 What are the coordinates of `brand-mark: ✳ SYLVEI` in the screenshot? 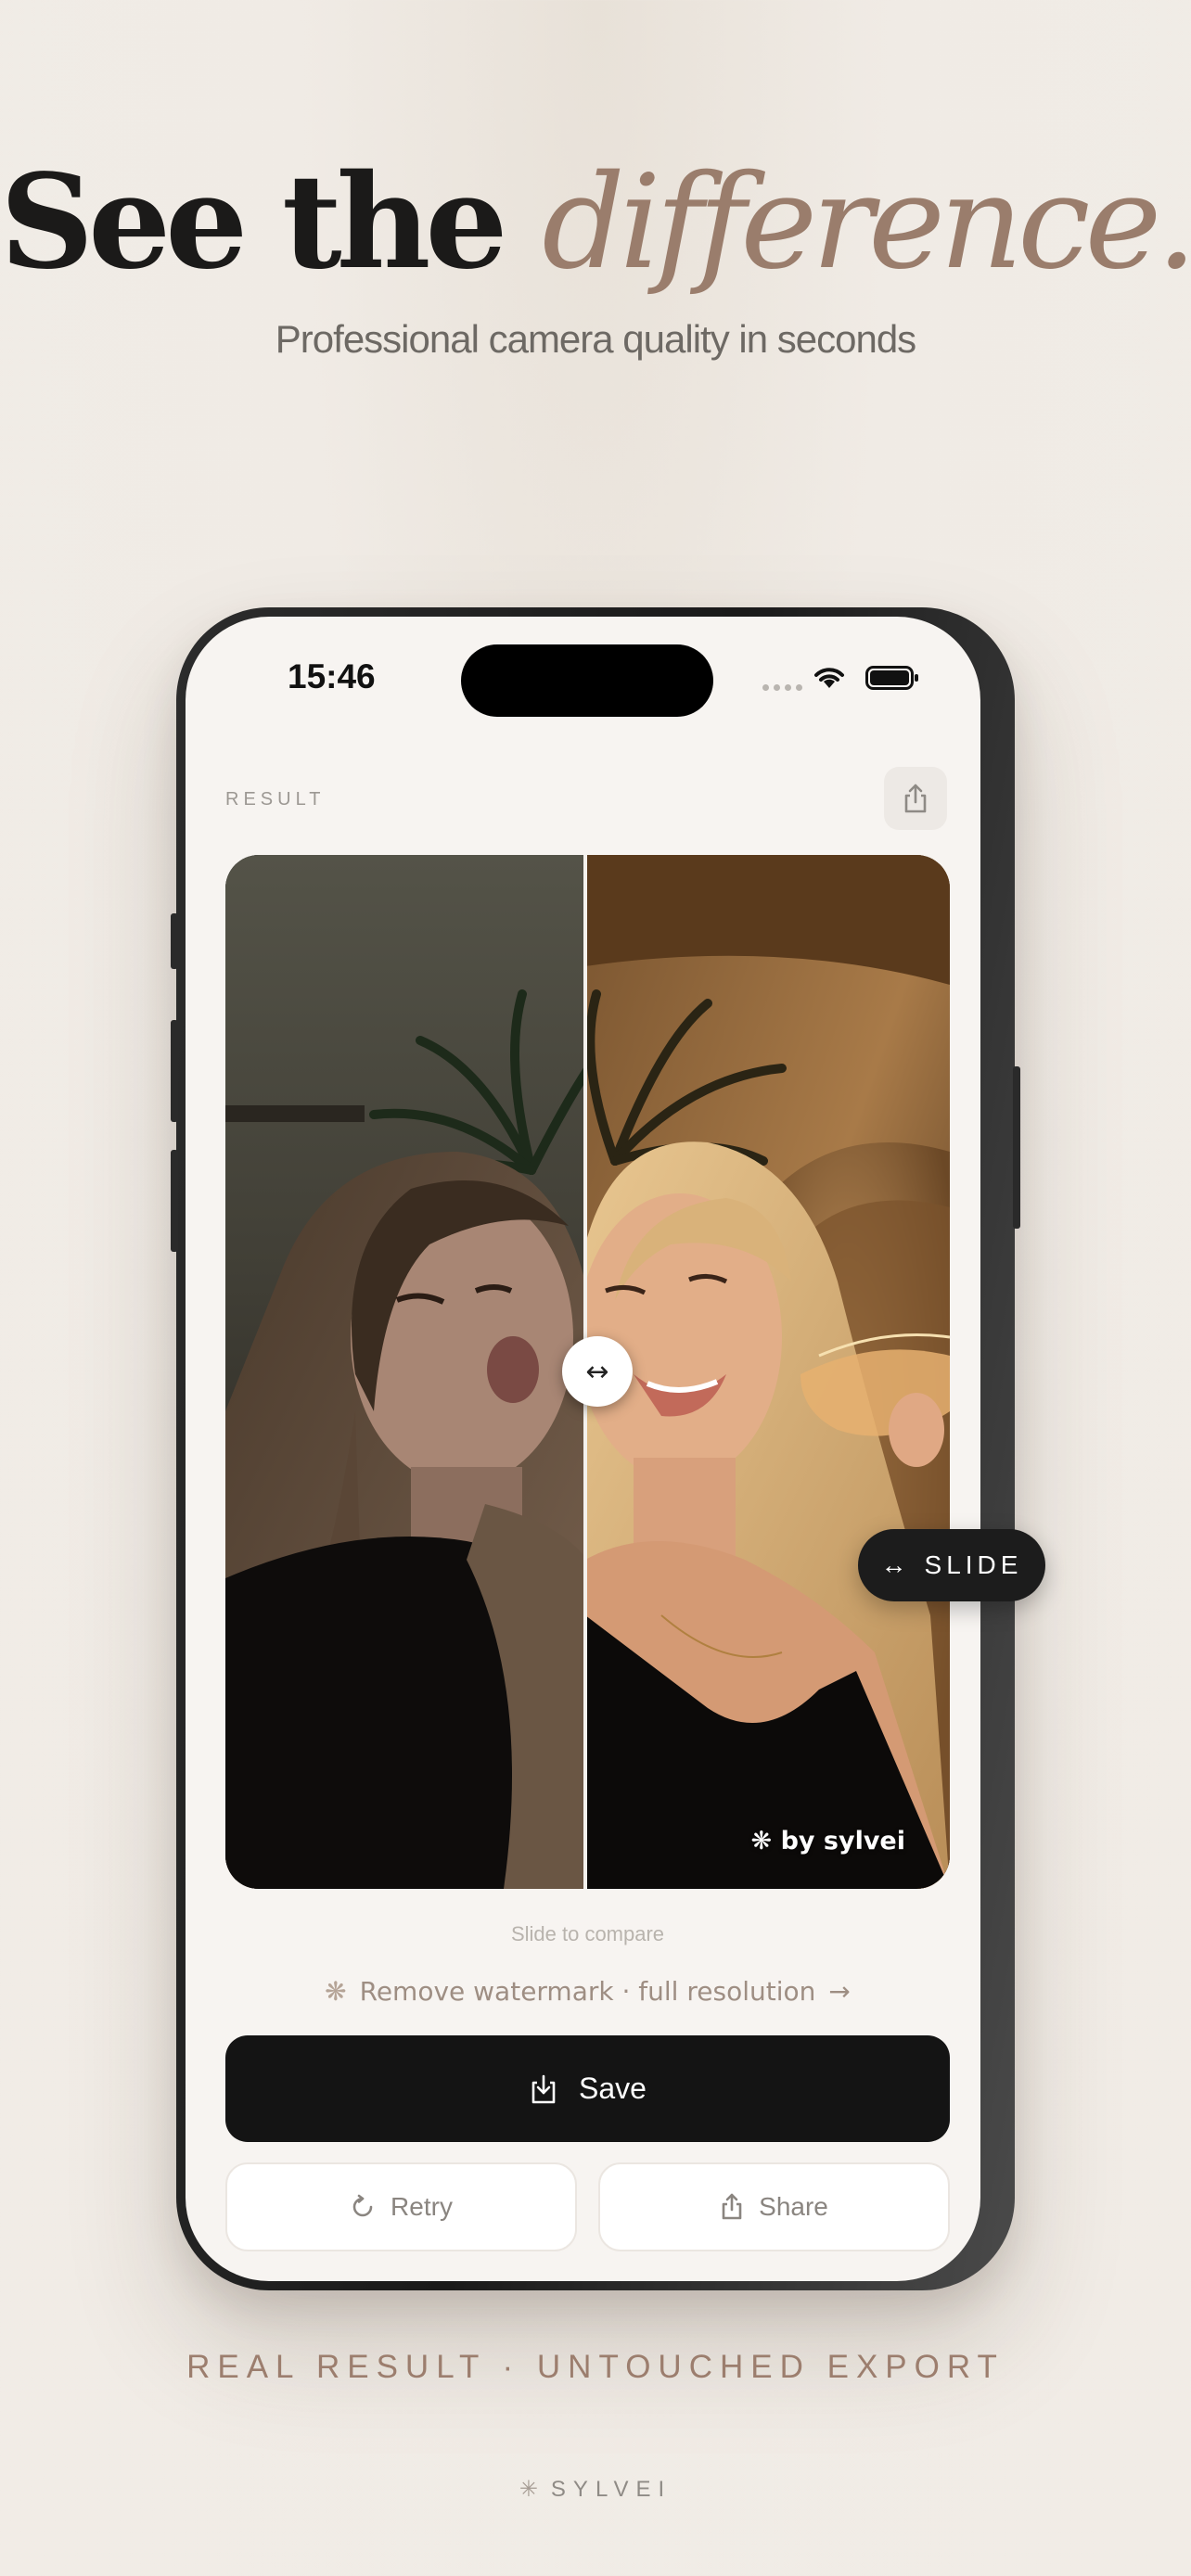 It's located at (595, 2489).